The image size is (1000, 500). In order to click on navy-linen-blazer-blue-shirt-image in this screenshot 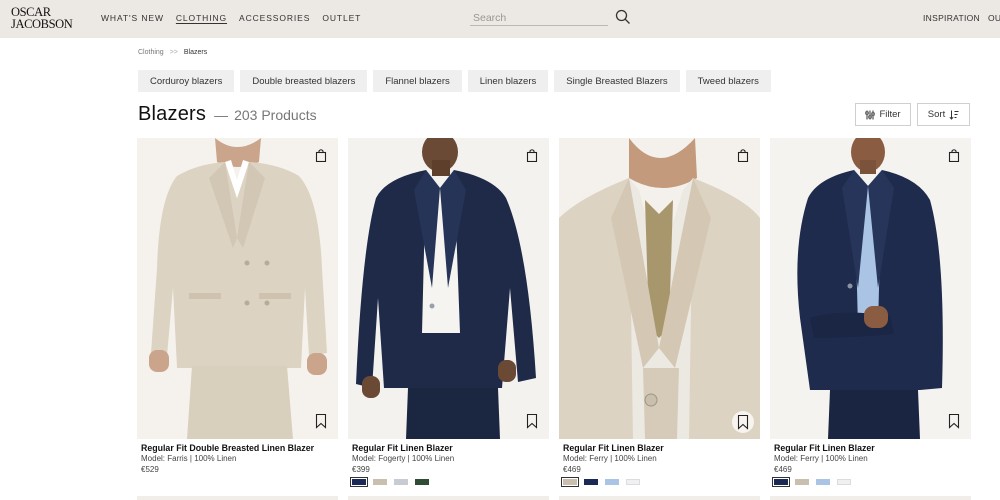, I will do `click(870, 288)`.